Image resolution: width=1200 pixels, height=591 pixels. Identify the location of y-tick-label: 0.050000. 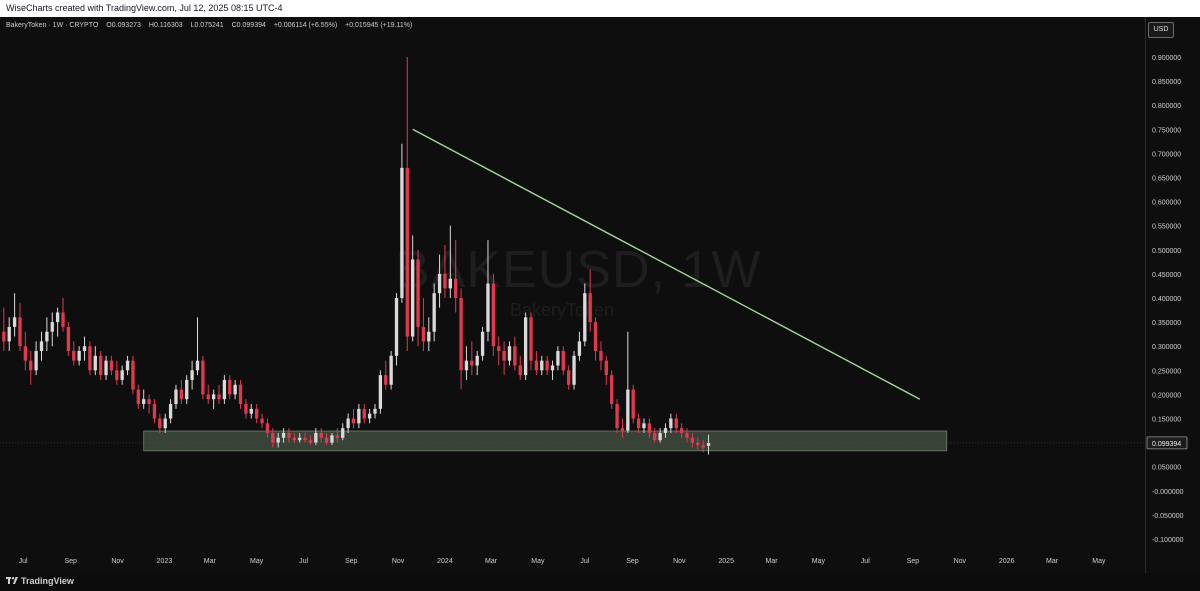
(1166, 468).